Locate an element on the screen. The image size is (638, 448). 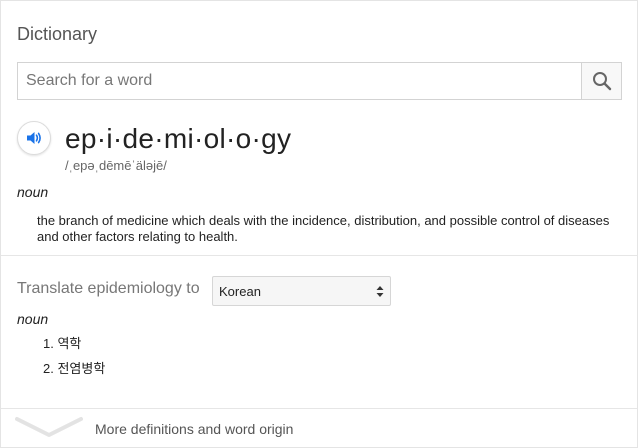
search-bar is located at coordinates (319, 81).